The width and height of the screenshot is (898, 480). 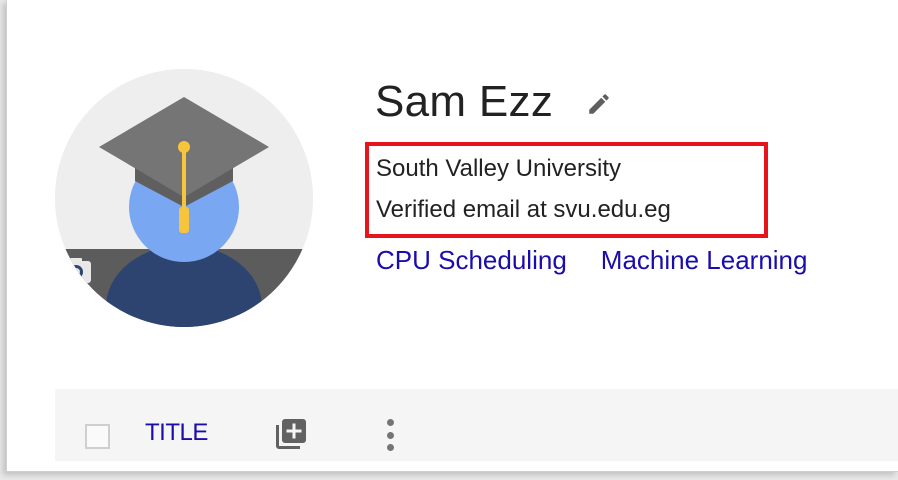 What do you see at coordinates (471, 260) in the screenshot?
I see `interest-link-cpu-scheduling: CPU Scheduling` at bounding box center [471, 260].